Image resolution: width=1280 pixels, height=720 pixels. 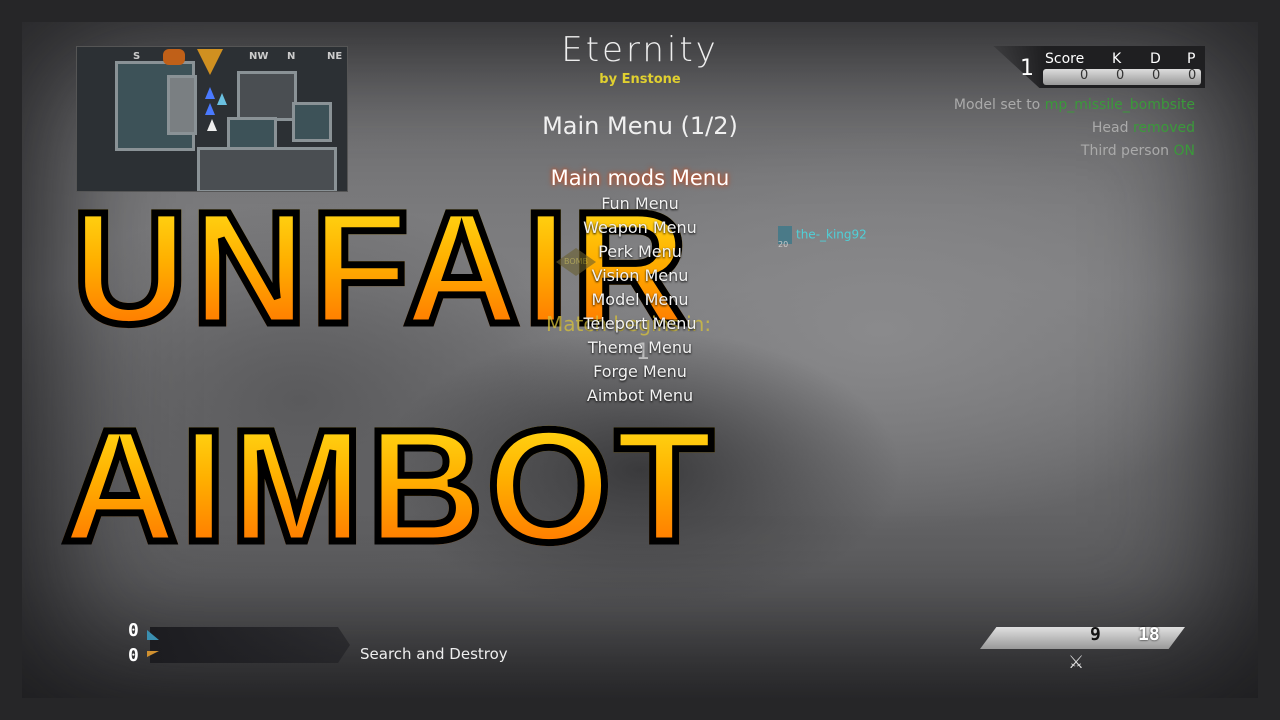 I want to click on game-mode-label: Search and Destroy, so click(x=434, y=654).